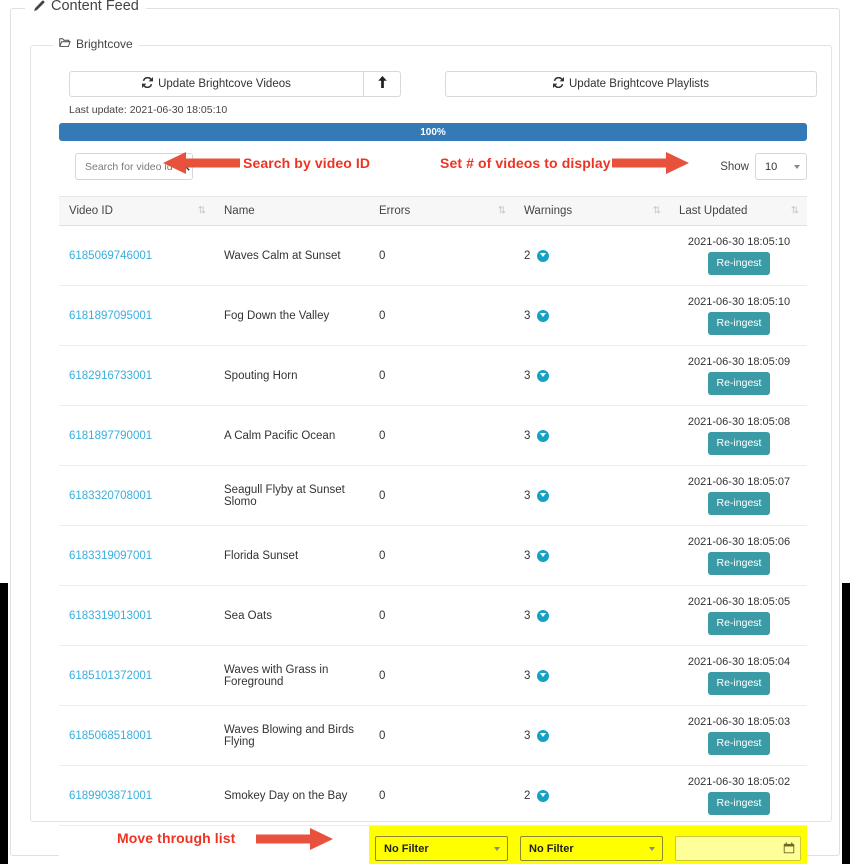 The height and width of the screenshot is (864, 850). What do you see at coordinates (95, 7) in the screenshot?
I see `page-title-label: Content Feed` at bounding box center [95, 7].